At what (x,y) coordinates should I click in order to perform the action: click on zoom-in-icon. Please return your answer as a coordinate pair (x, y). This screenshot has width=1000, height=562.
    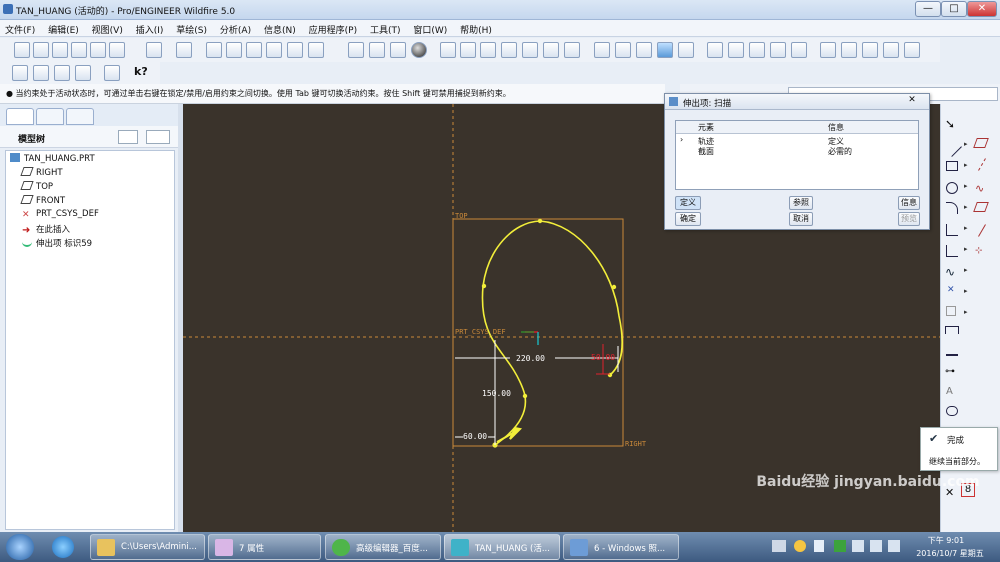
    Looking at the image, I should click on (448, 50).